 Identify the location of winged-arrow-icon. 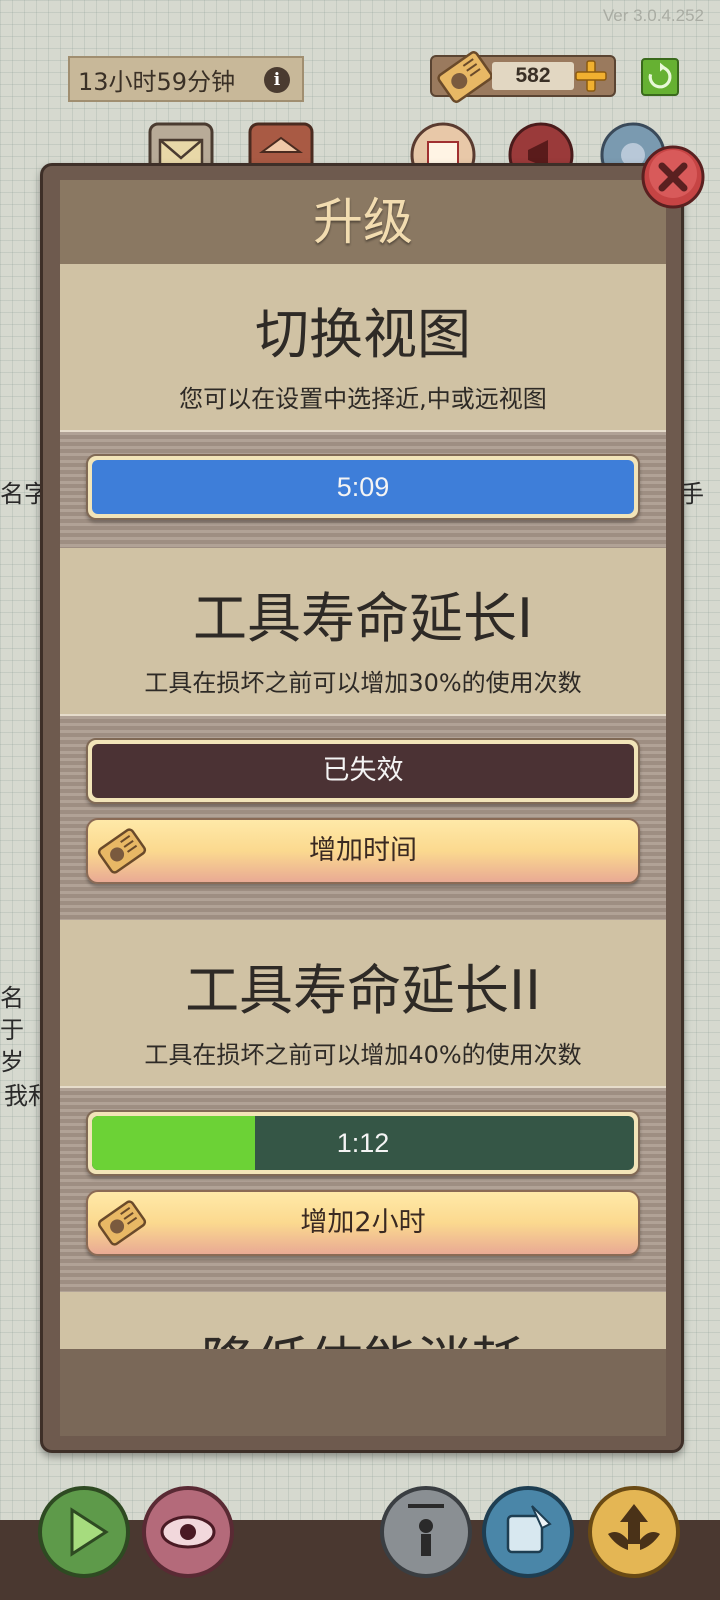
(634, 1532).